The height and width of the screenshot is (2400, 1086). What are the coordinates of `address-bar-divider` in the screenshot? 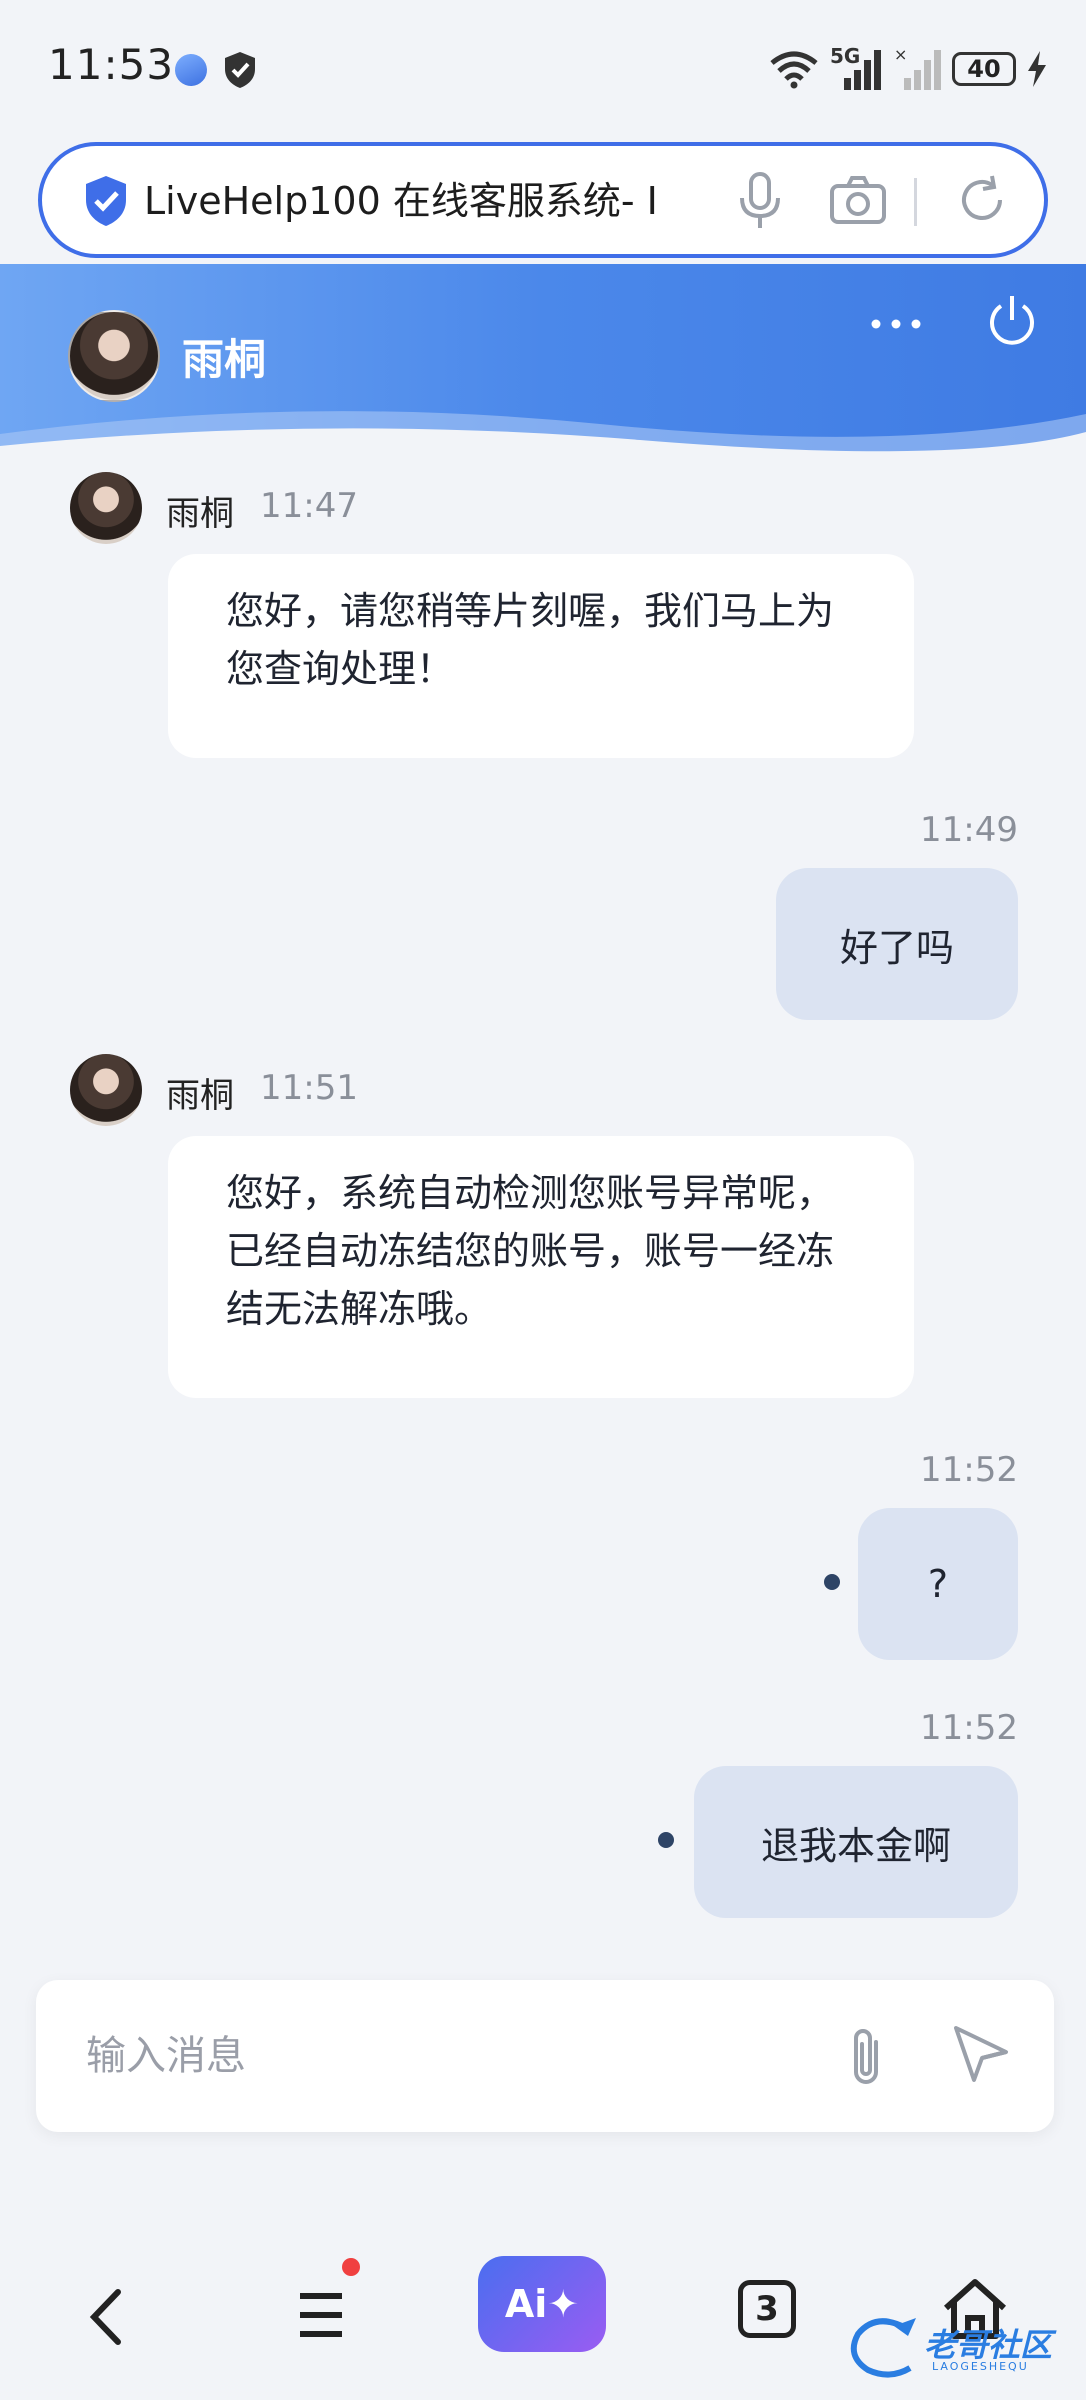 It's located at (915, 202).